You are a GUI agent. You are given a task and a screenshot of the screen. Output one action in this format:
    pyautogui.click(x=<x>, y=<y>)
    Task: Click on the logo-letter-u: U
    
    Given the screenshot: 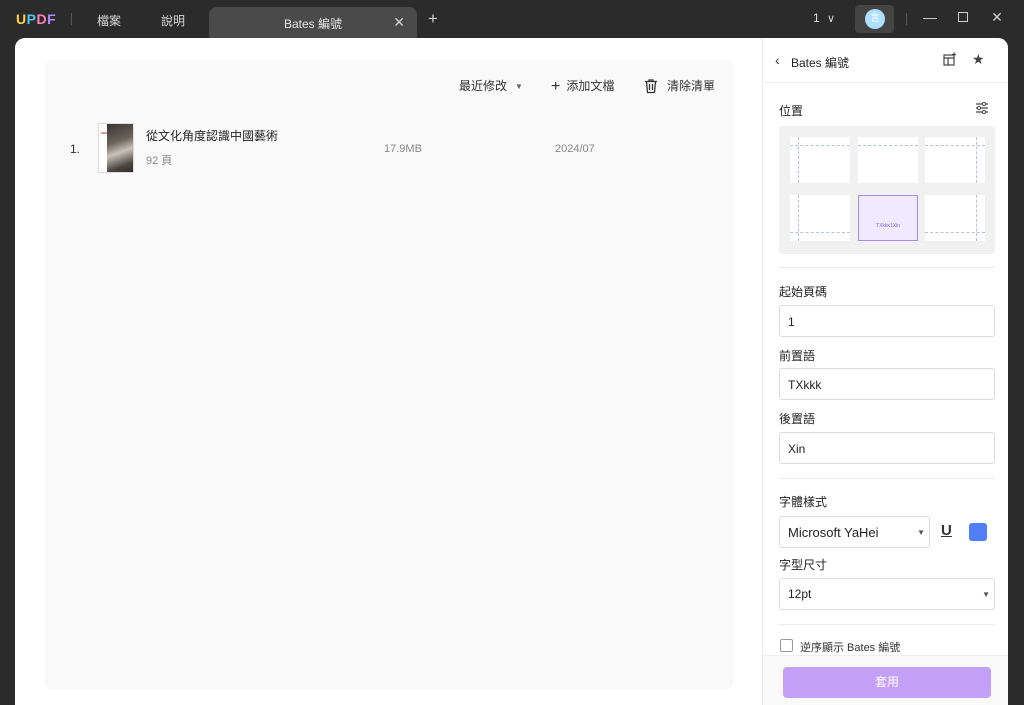 What is the action you would take?
    pyautogui.click(x=21, y=19)
    